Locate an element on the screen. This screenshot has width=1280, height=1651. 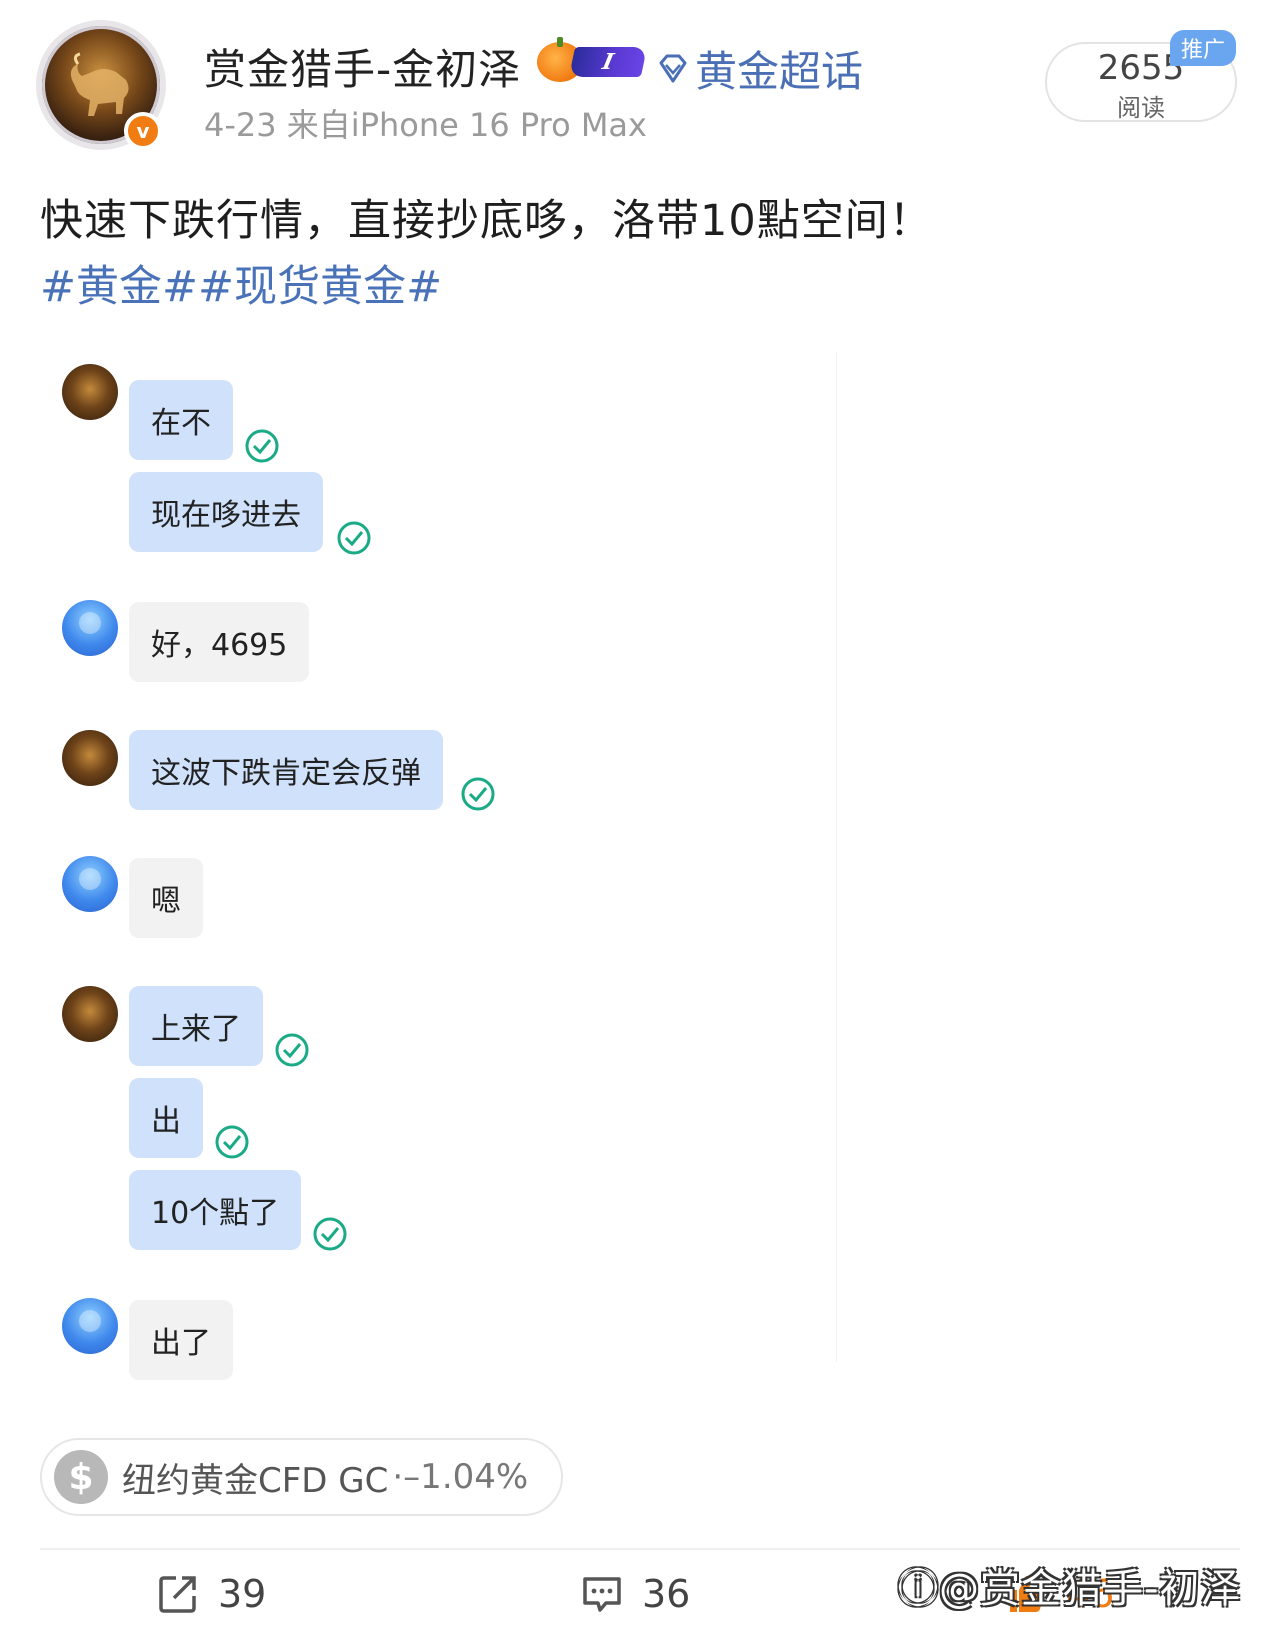
dollar-icon: $ is located at coordinates (81, 1477).